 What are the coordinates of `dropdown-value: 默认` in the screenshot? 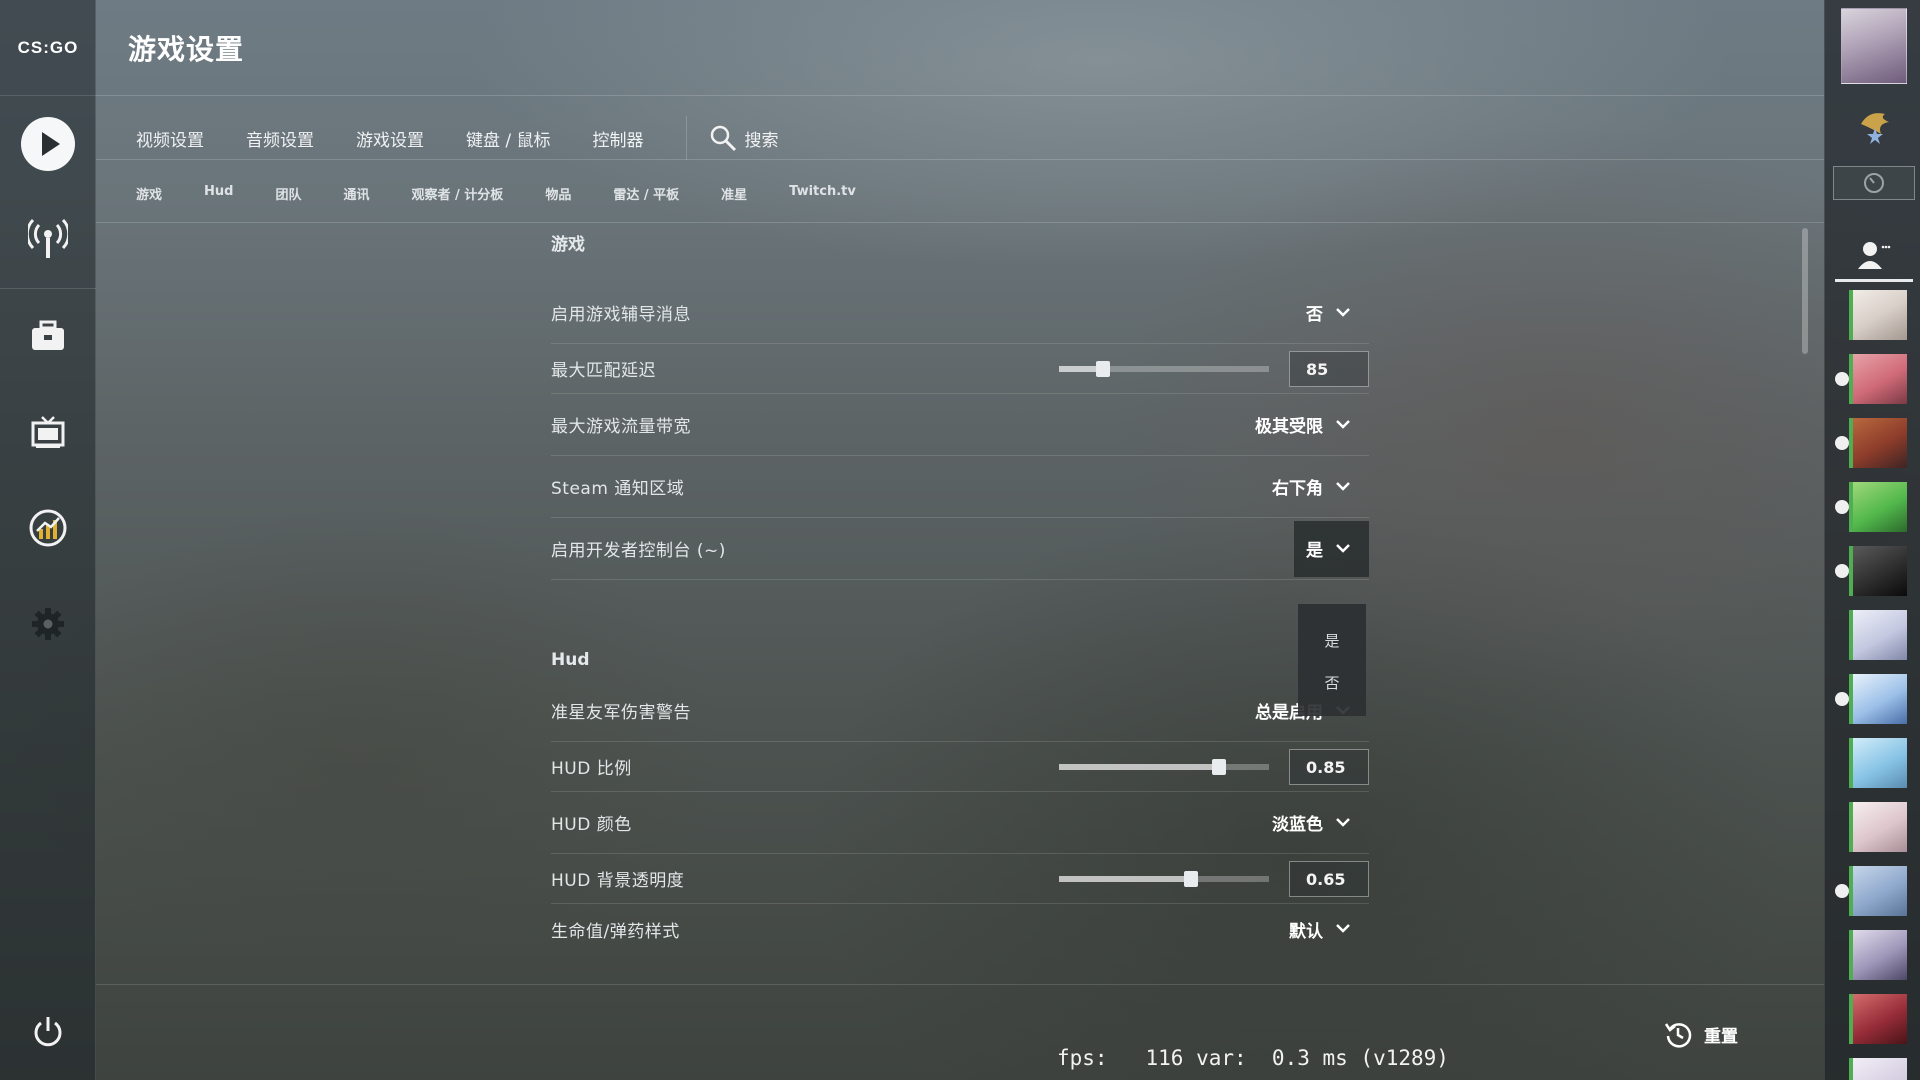 It's located at (1306, 931).